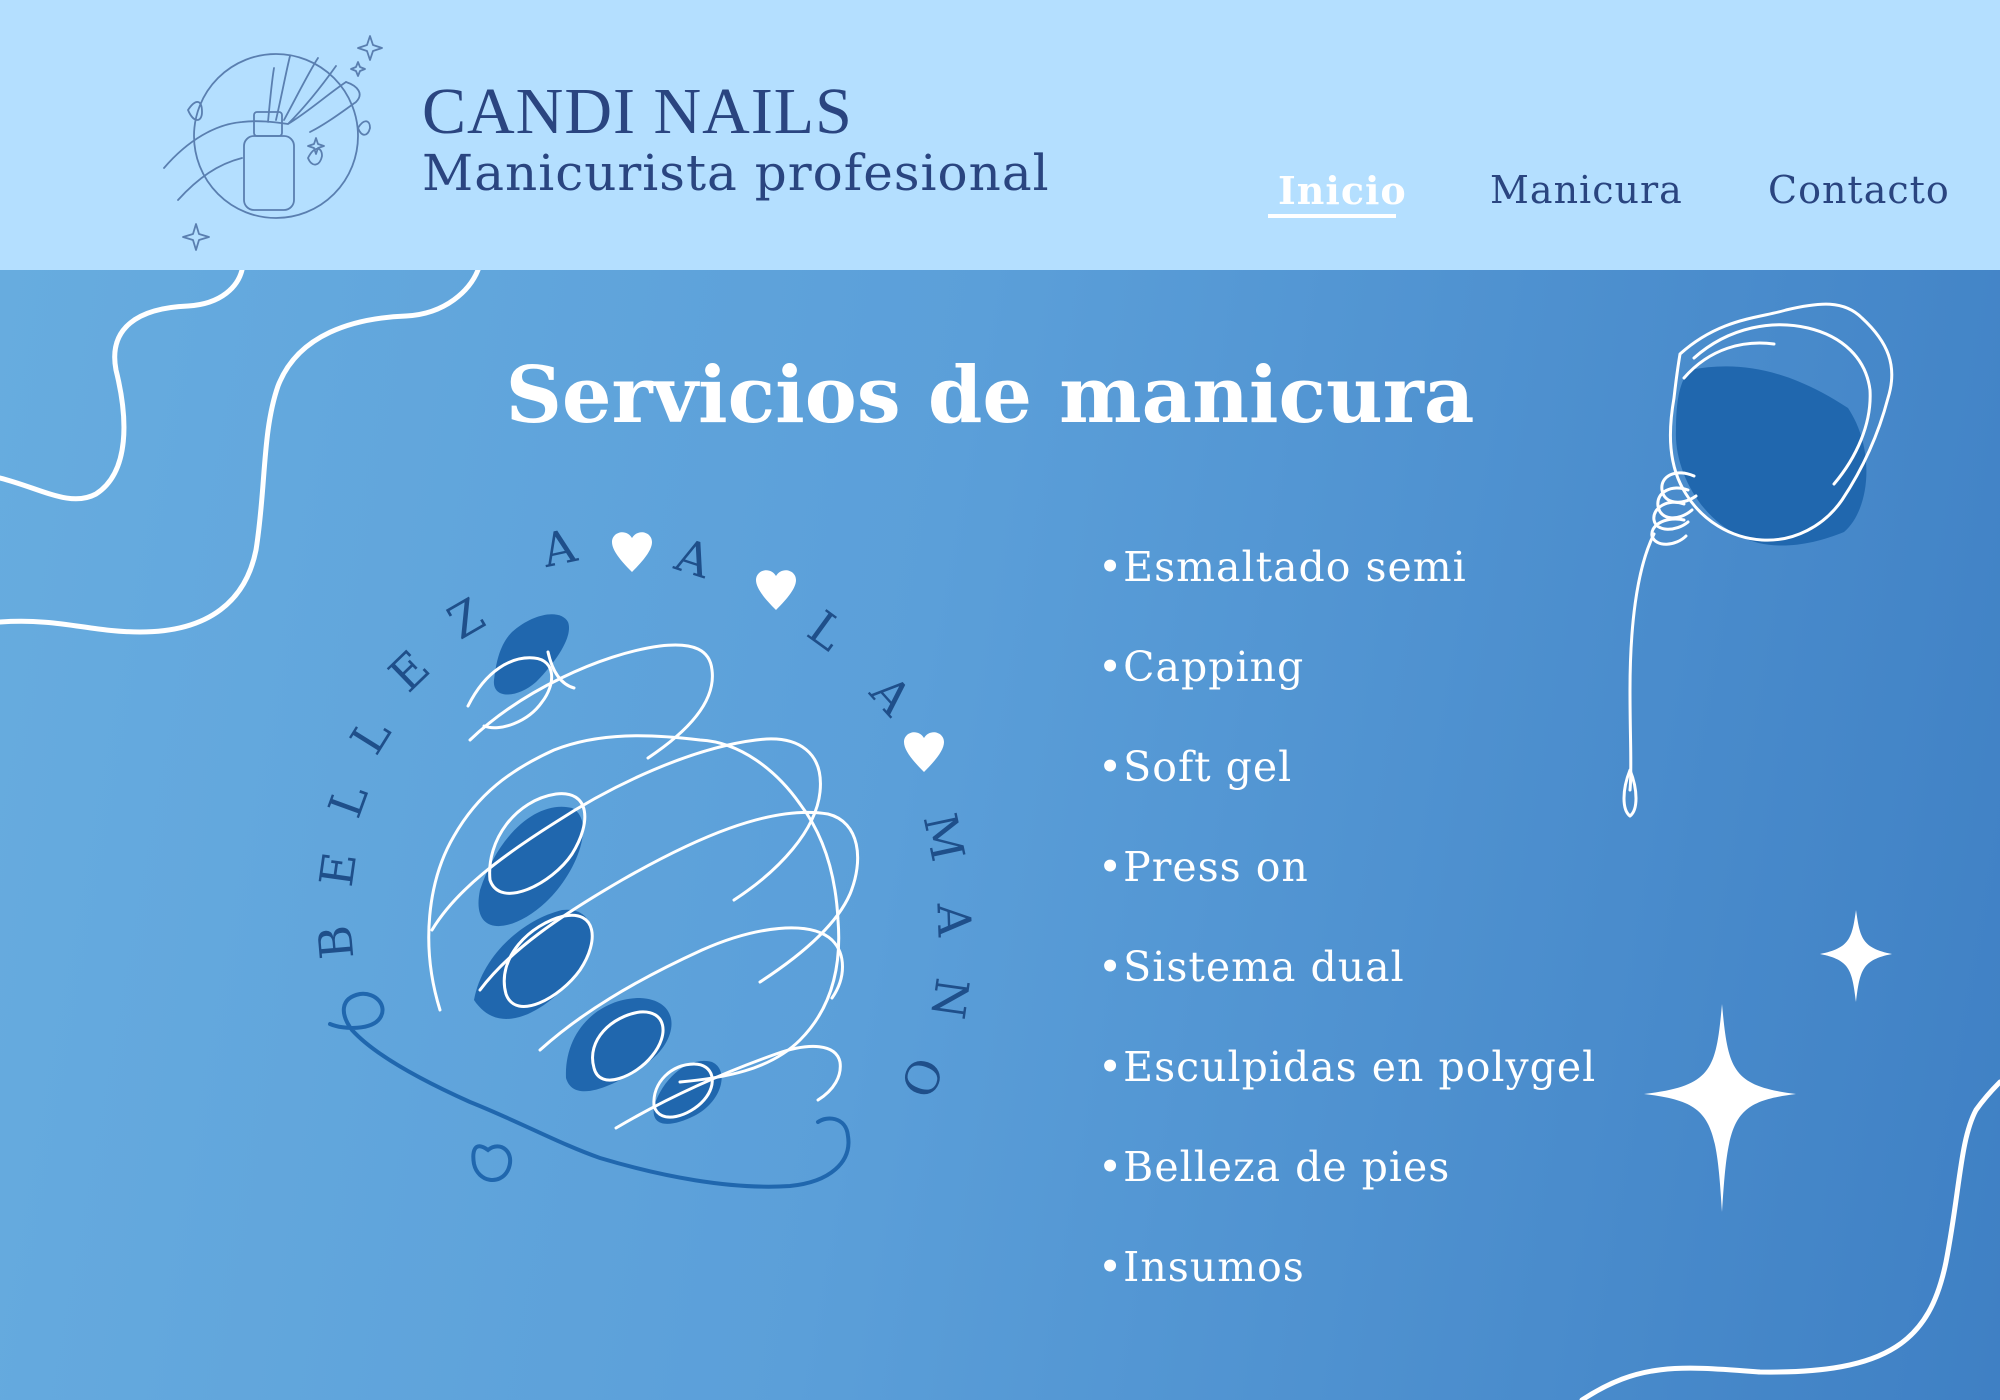 This screenshot has height=1400, width=2000. I want to click on nails-hand-illustration, so click(594, 901).